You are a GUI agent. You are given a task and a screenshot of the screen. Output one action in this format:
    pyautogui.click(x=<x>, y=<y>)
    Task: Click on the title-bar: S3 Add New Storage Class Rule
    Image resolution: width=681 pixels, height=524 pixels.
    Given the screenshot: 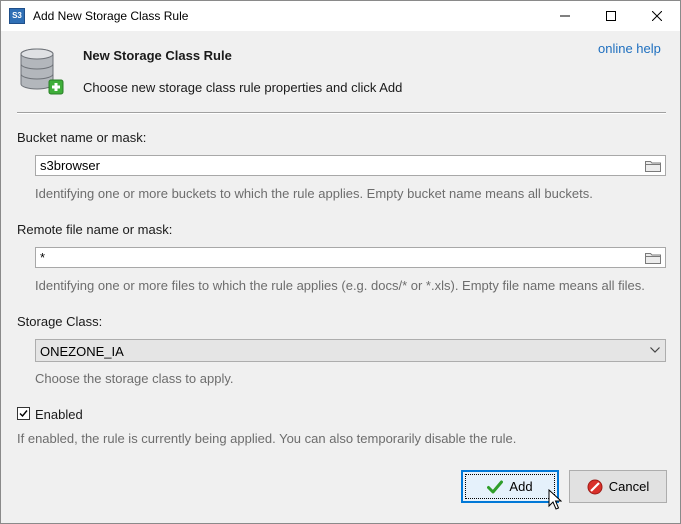 What is the action you would take?
    pyautogui.click(x=340, y=16)
    